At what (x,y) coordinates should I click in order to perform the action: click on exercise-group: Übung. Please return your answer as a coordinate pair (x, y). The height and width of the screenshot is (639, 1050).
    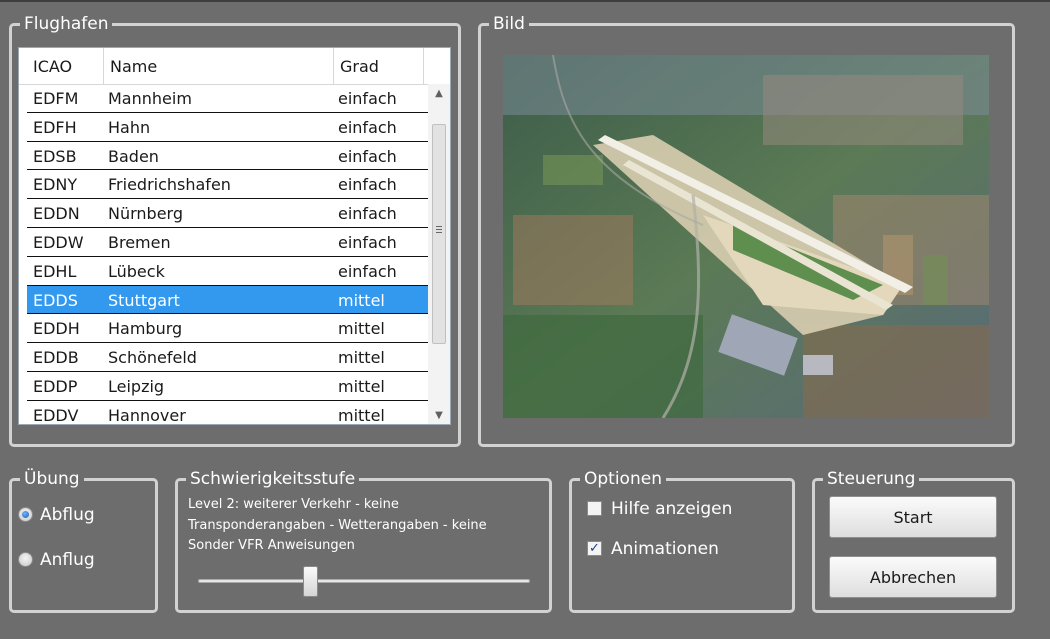
    Looking at the image, I should click on (83, 541).